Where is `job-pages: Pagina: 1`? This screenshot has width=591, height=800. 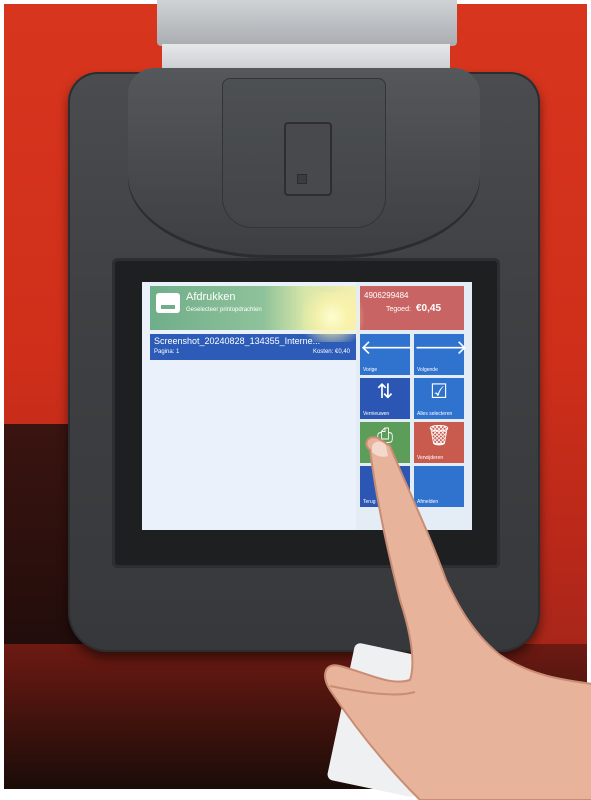
job-pages: Pagina: 1 is located at coordinates (167, 352).